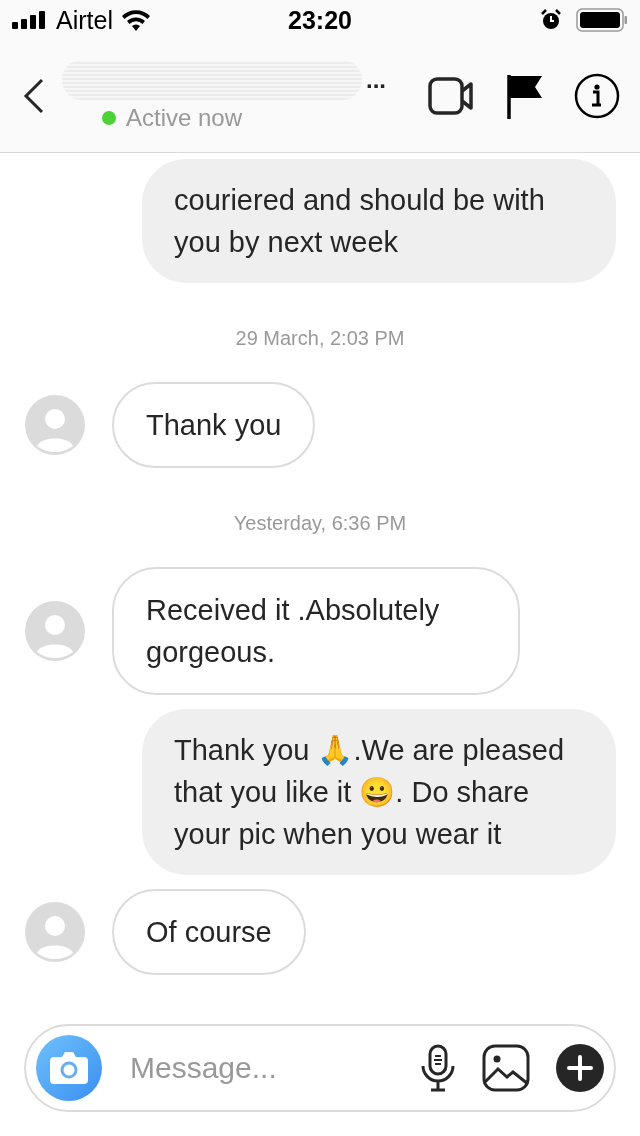 The height and width of the screenshot is (1136, 640). Describe the element at coordinates (438, 1068) in the screenshot. I see `microphone-icon` at that location.